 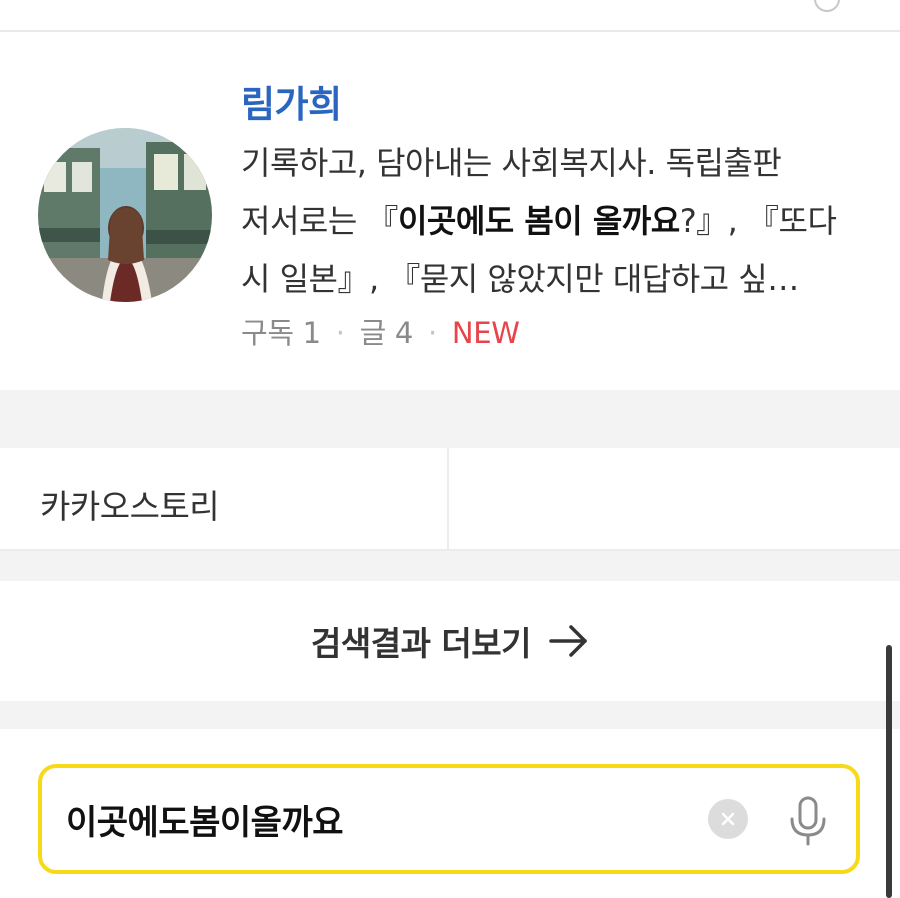 I want to click on story-row: 카카오스토리, so click(x=450, y=499).